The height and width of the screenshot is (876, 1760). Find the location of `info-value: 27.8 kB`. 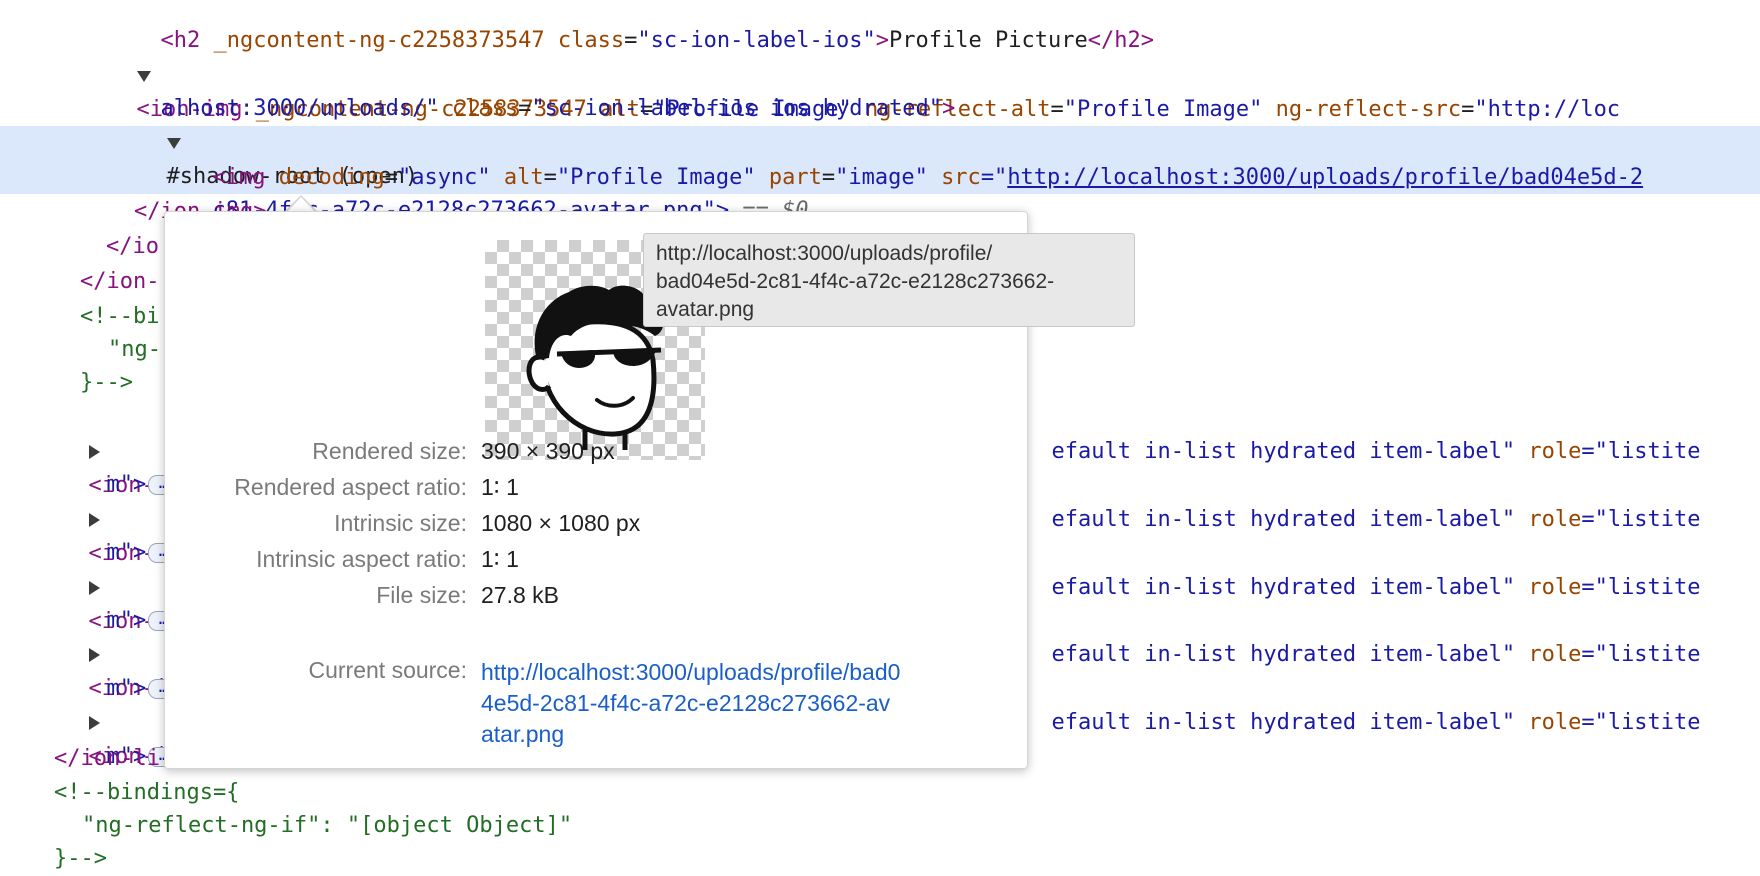

info-value: 27.8 kB is located at coordinates (520, 595).